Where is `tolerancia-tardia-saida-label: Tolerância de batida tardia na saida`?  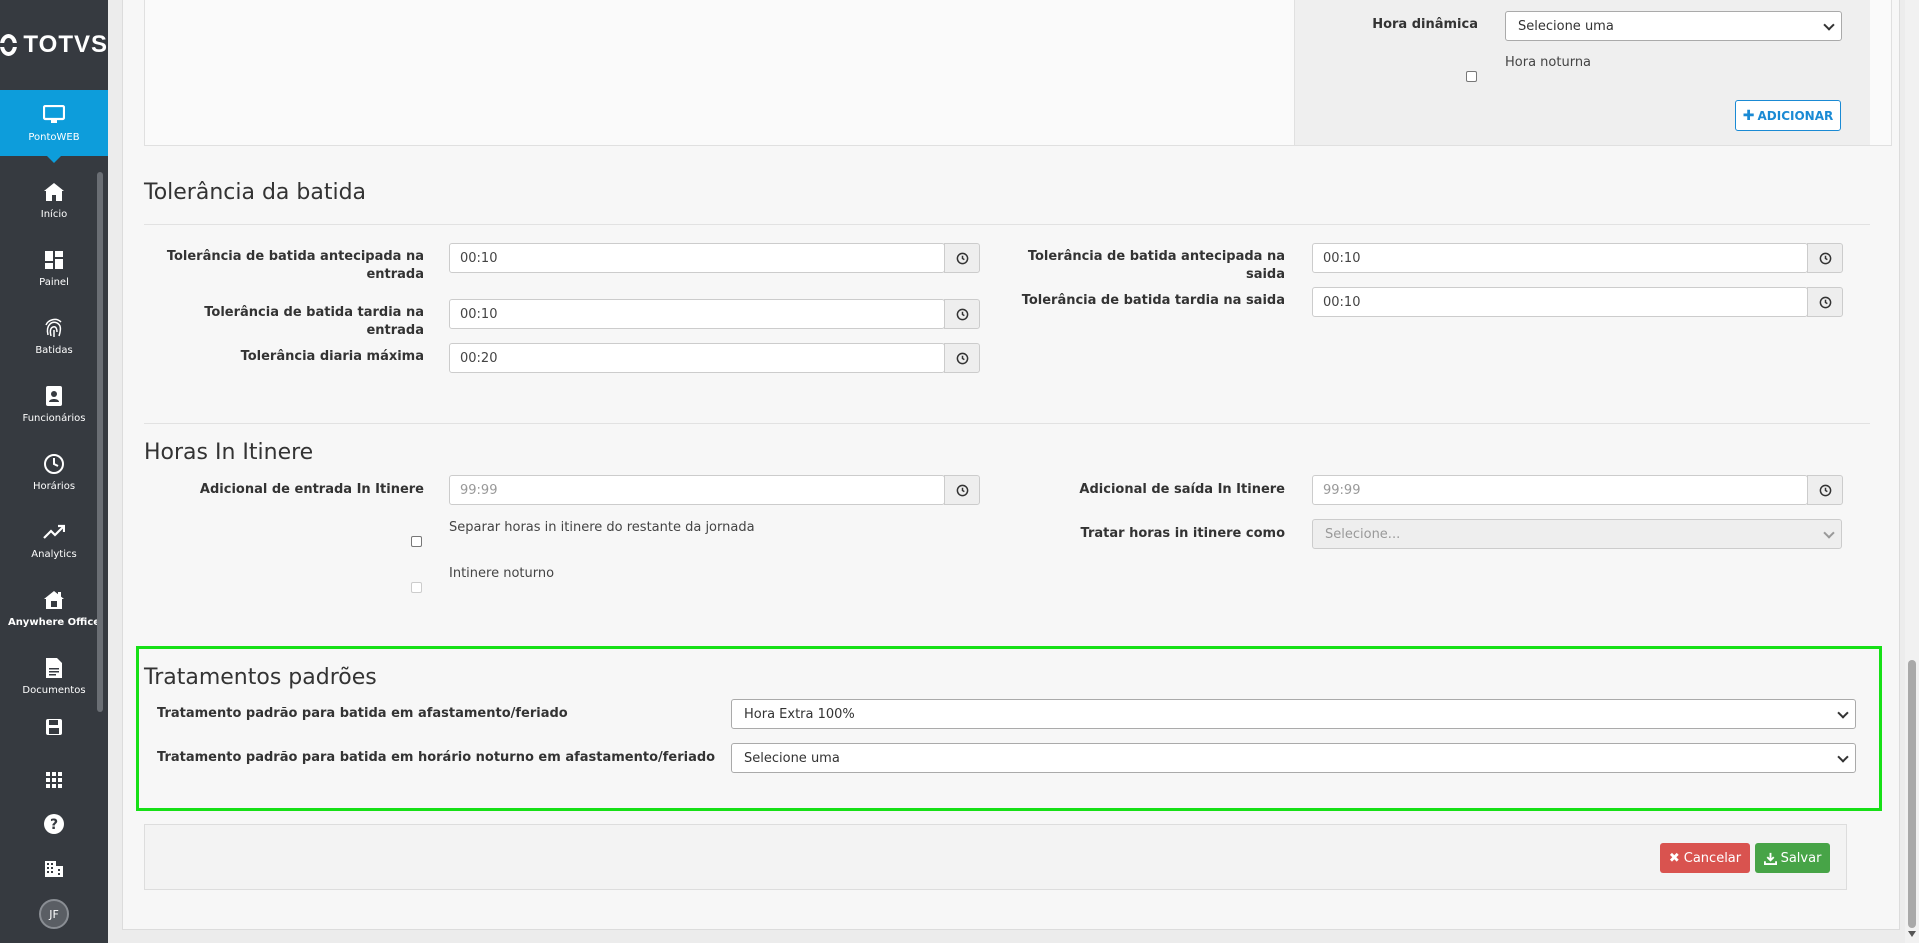 tolerancia-tardia-saida-label: Tolerância de batida tardia na saida is located at coordinates (1153, 300).